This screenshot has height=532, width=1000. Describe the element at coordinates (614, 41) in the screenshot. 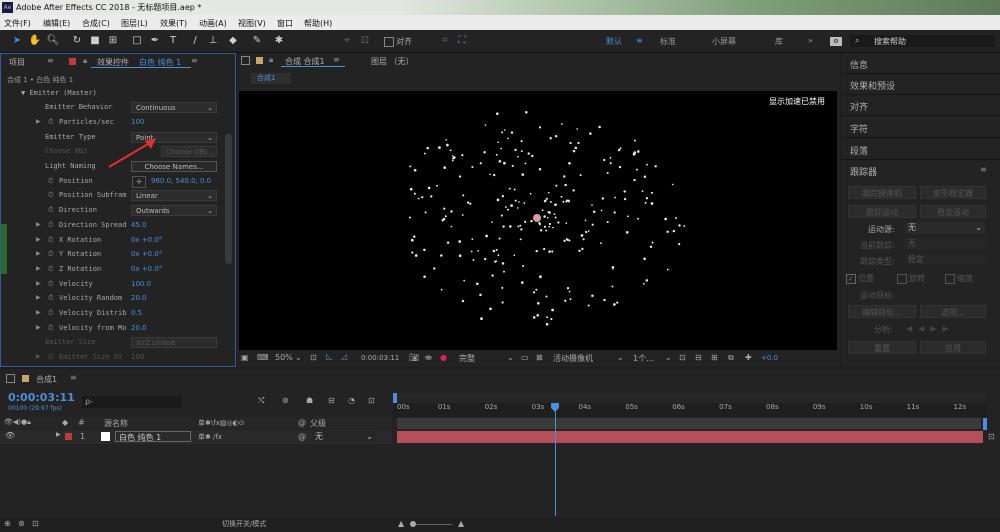

I see `workspace-default: 默认` at that location.